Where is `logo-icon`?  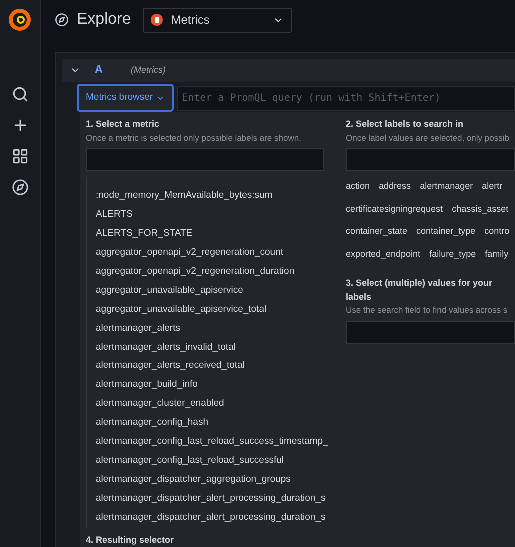
logo-icon is located at coordinates (20, 20).